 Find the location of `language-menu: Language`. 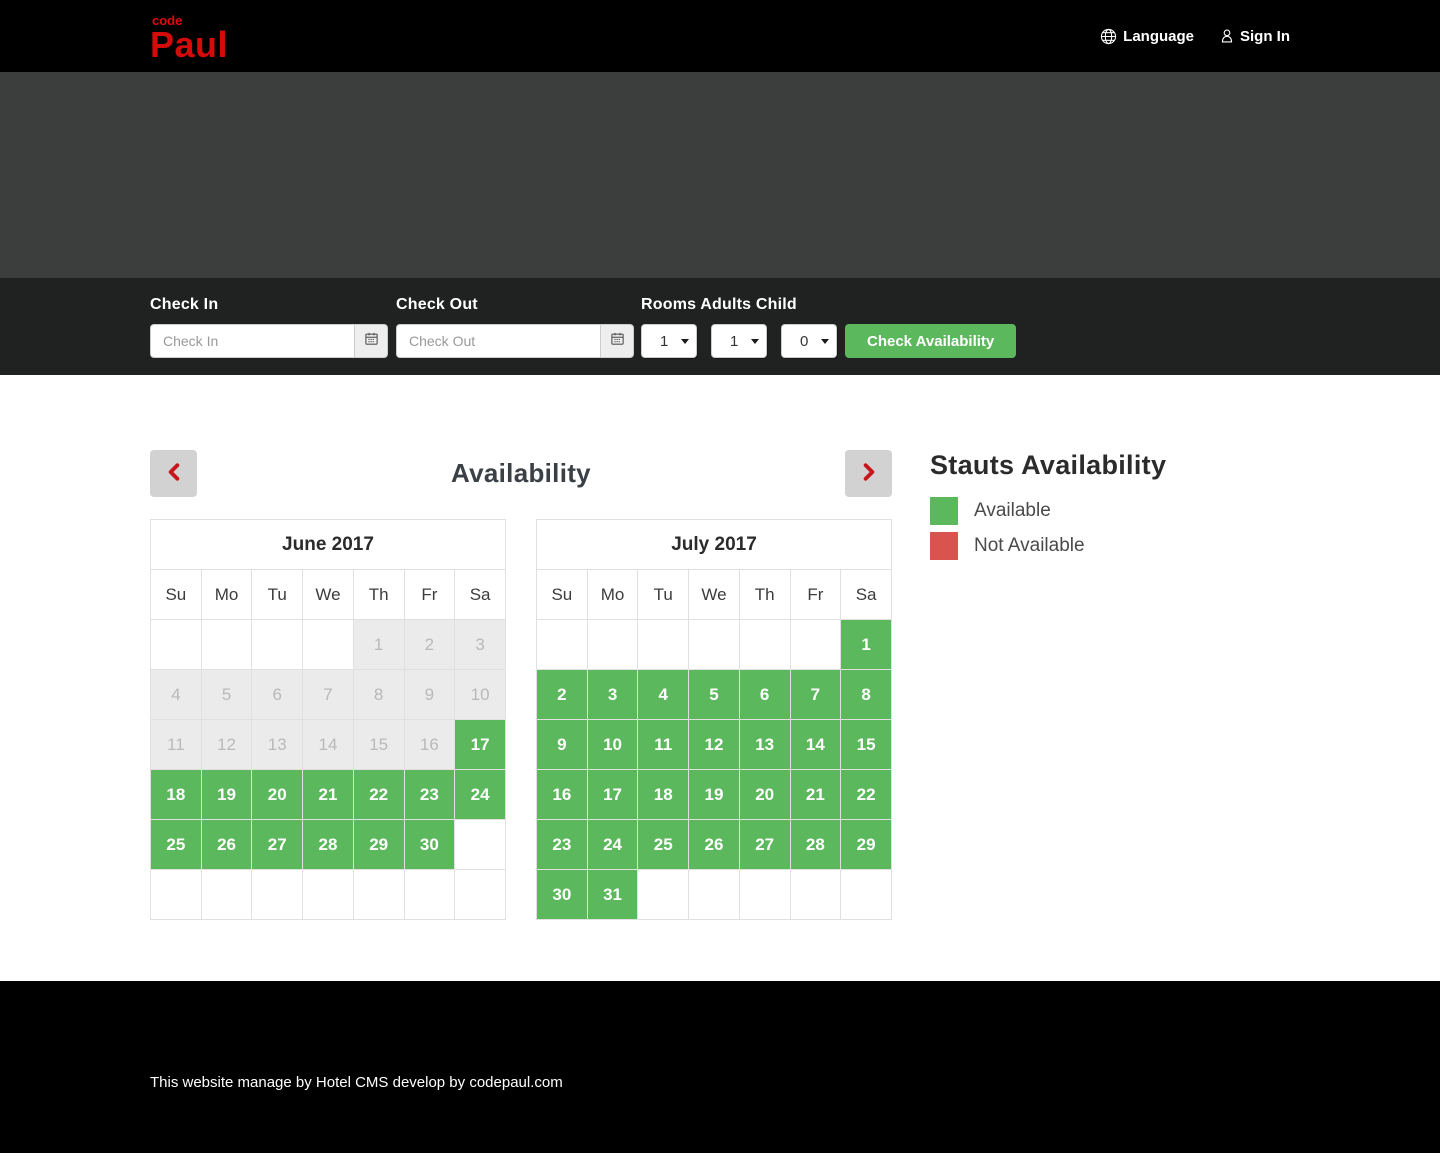

language-menu: Language is located at coordinates (1147, 36).